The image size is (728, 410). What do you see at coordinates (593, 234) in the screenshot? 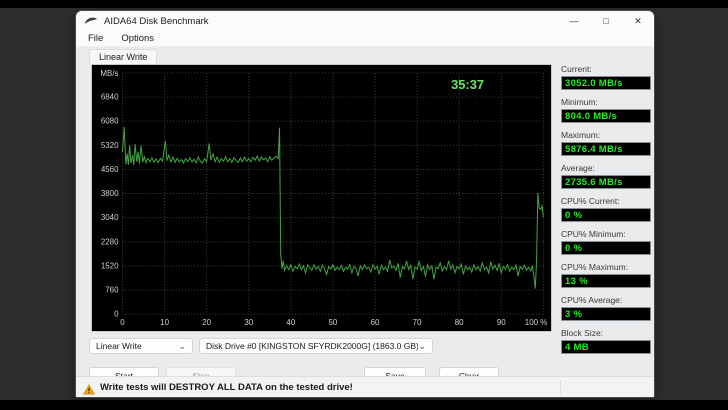
I see `stat-cpu-minimum-label: CPU% Minimum:` at bounding box center [593, 234].